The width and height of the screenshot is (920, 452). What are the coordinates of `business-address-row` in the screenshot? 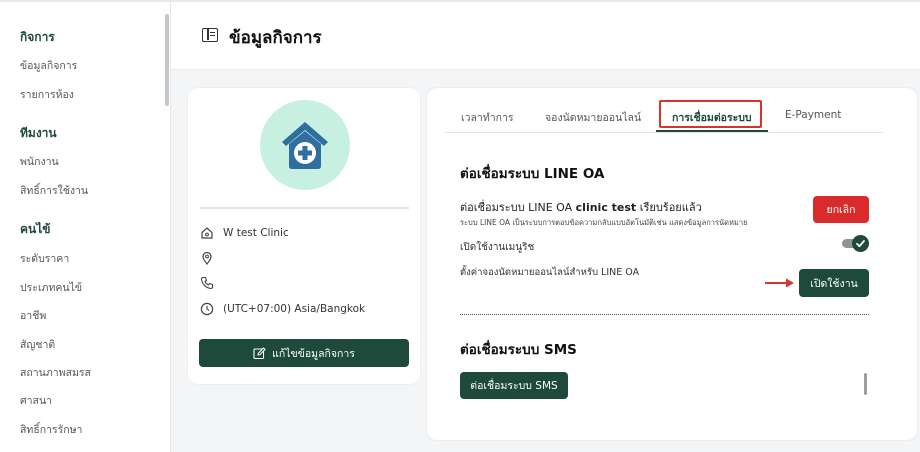 It's located at (211, 258).